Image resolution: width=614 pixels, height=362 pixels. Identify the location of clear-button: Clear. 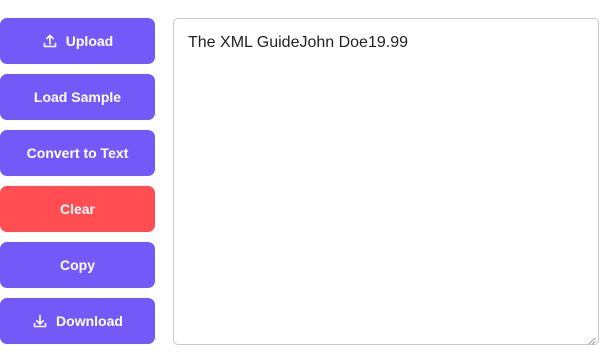
(77, 209).